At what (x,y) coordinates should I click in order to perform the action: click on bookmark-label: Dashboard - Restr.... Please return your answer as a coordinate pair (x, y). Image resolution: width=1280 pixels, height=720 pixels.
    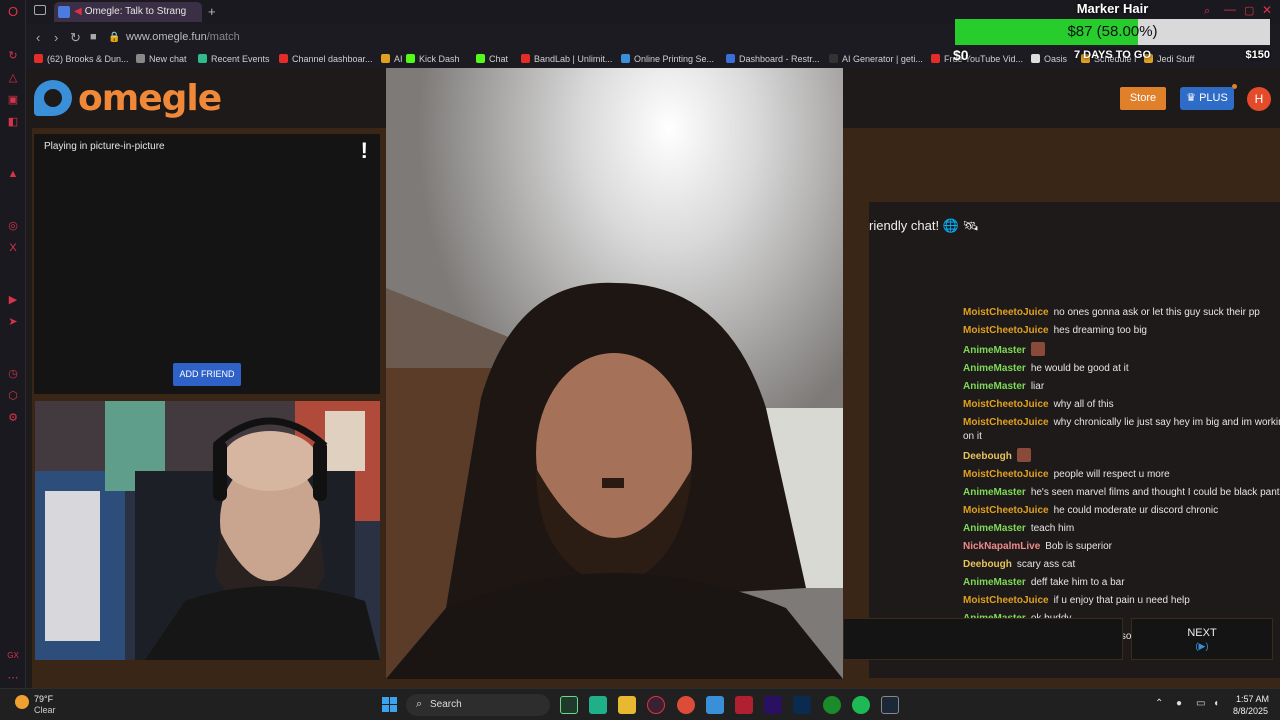
    Looking at the image, I should click on (779, 59).